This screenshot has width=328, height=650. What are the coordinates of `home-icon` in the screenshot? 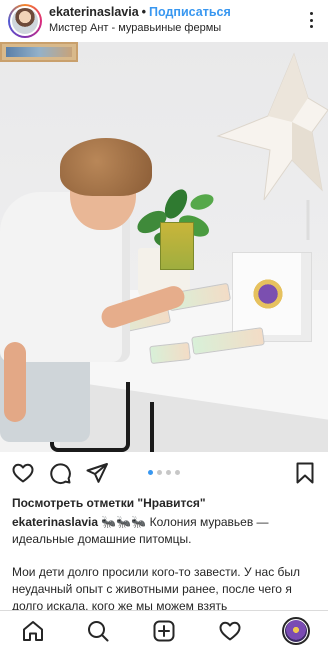 It's located at (33, 631).